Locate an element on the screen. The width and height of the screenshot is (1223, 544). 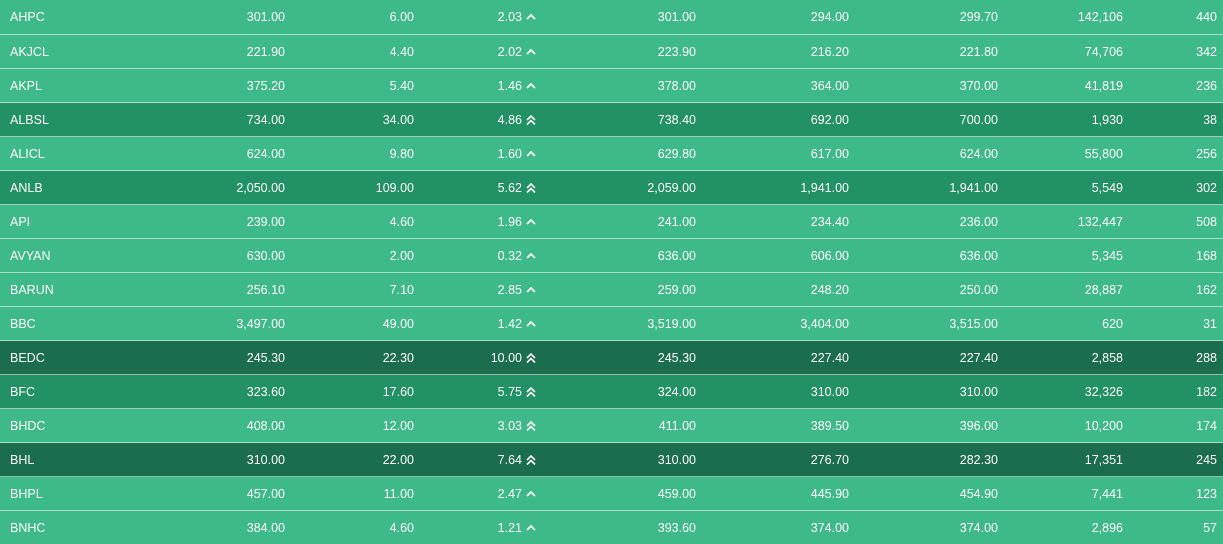
high-cell-value: 234.40 is located at coordinates (829, 221).